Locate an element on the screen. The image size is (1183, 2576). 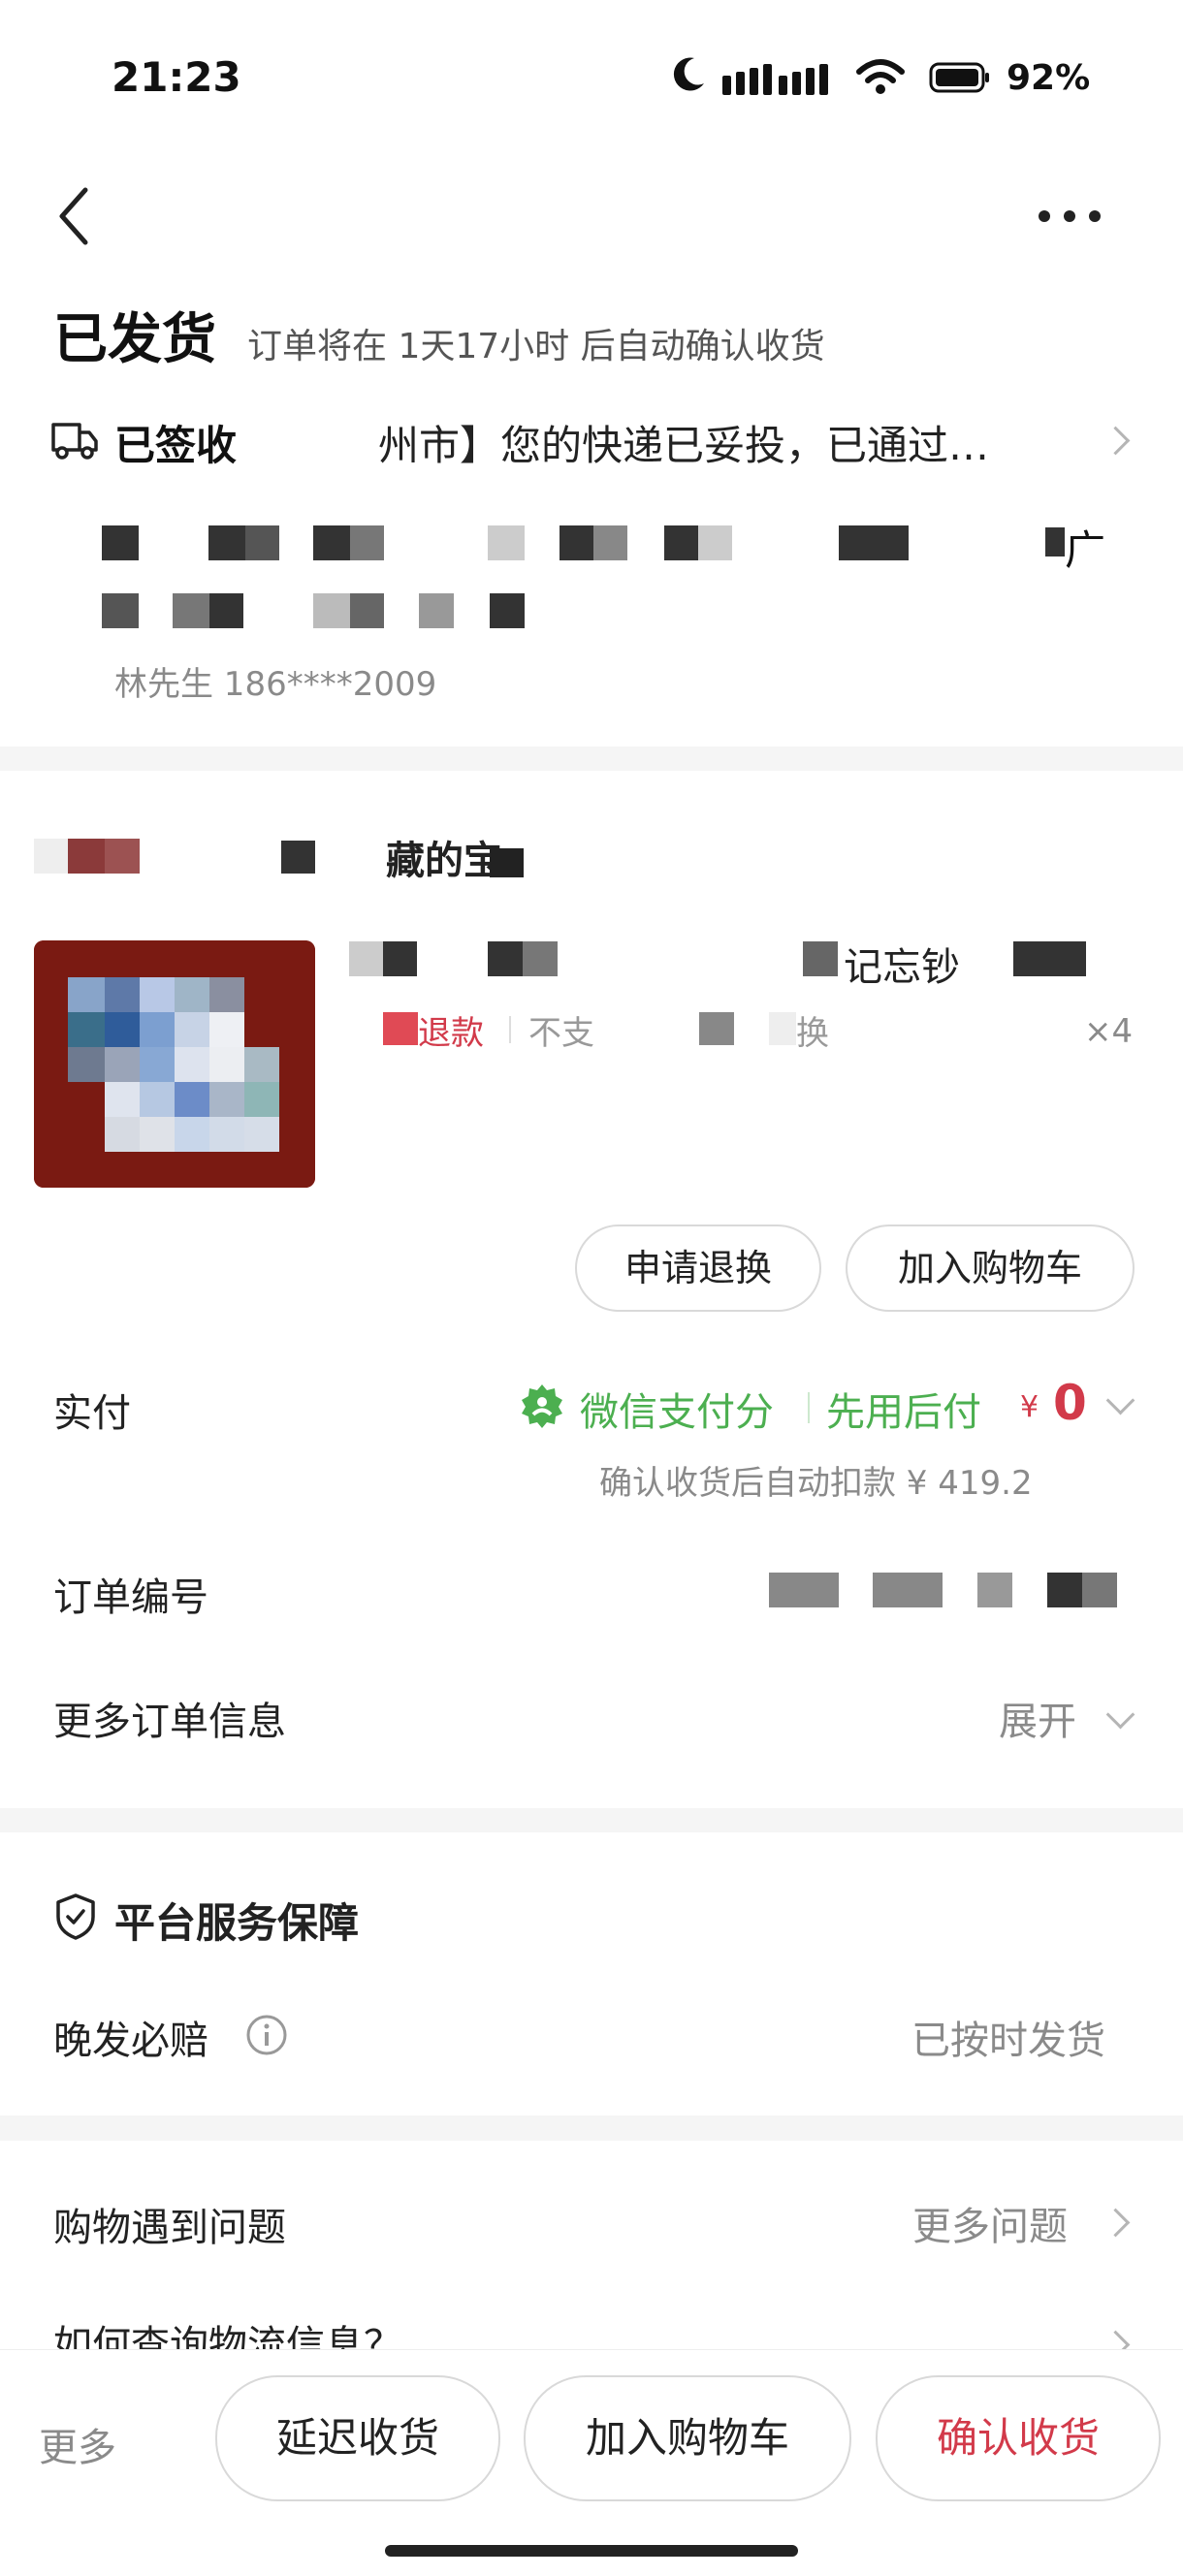
product-add-cart-label: 加入购物车 is located at coordinates (989, 1268).